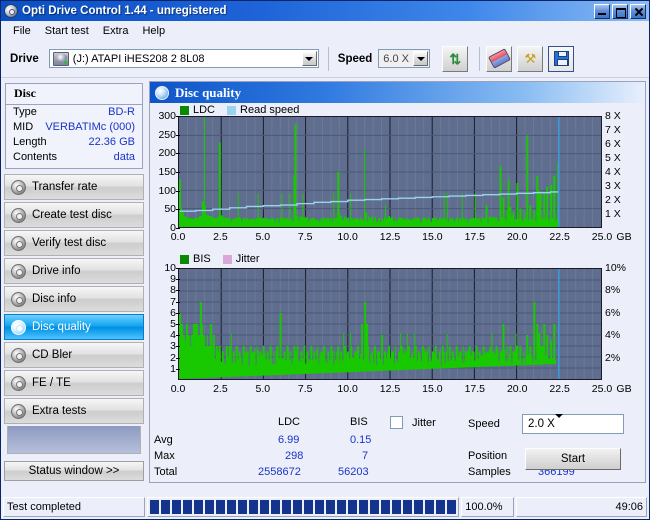 The width and height of the screenshot is (650, 520). I want to click on optical-drive-icon, so click(60, 58).